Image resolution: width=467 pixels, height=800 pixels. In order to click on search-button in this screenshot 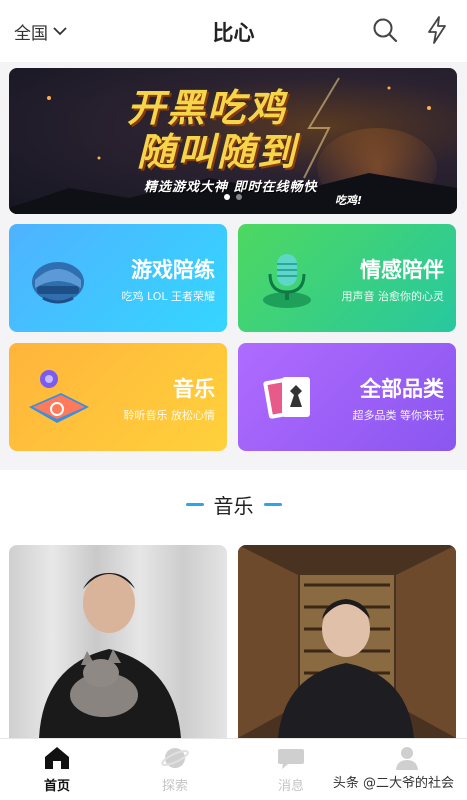, I will do `click(385, 30)`.